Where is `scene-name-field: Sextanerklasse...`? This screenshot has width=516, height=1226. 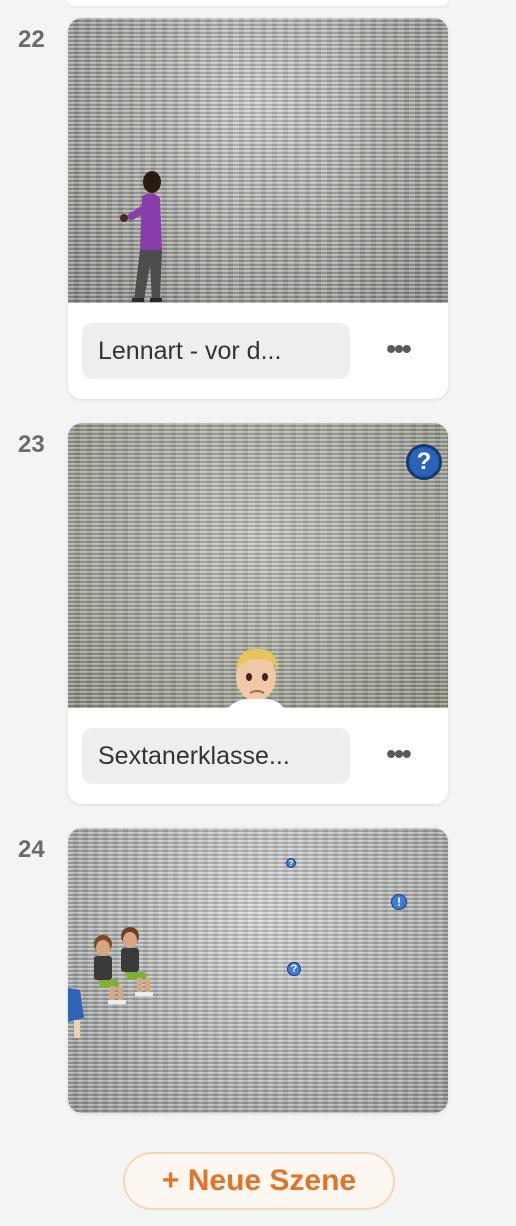 scene-name-field: Sextanerklasse... is located at coordinates (216, 756).